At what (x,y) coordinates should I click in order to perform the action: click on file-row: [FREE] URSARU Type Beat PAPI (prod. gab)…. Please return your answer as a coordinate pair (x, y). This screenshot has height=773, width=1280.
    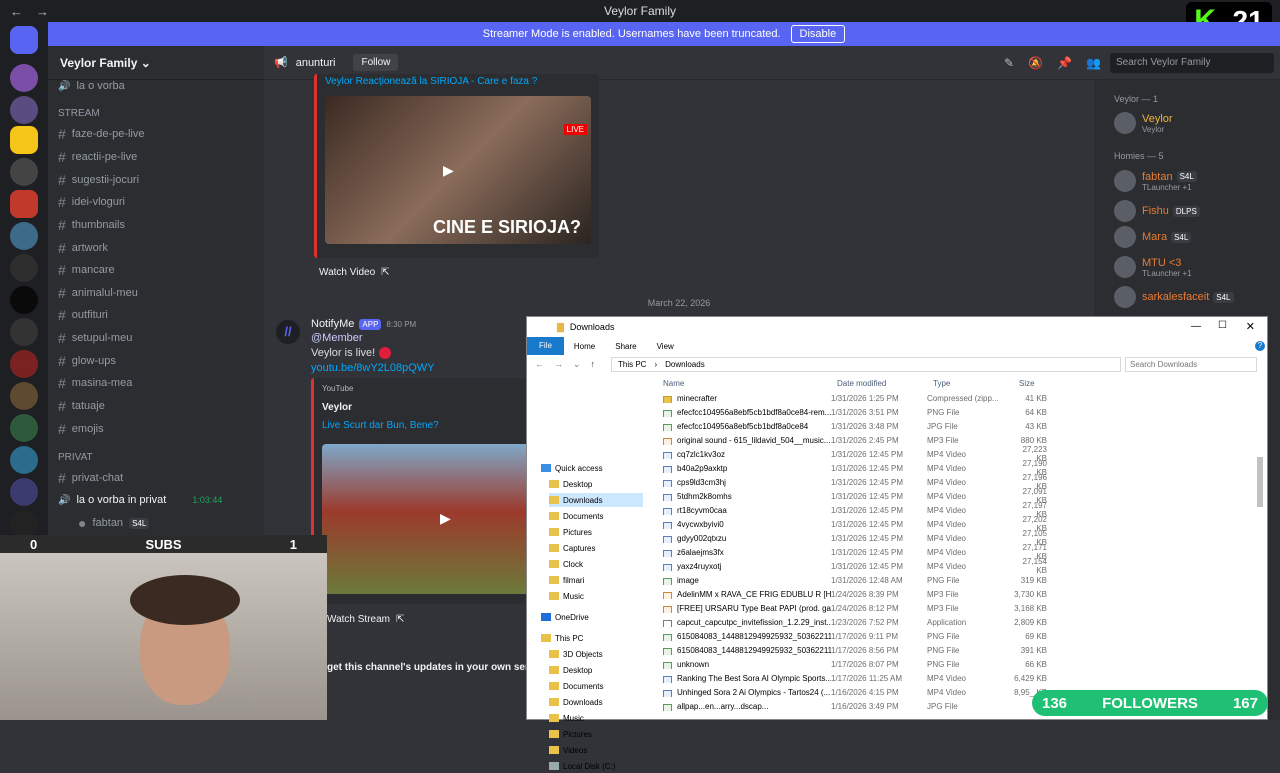
    Looking at the image, I should click on (929, 608).